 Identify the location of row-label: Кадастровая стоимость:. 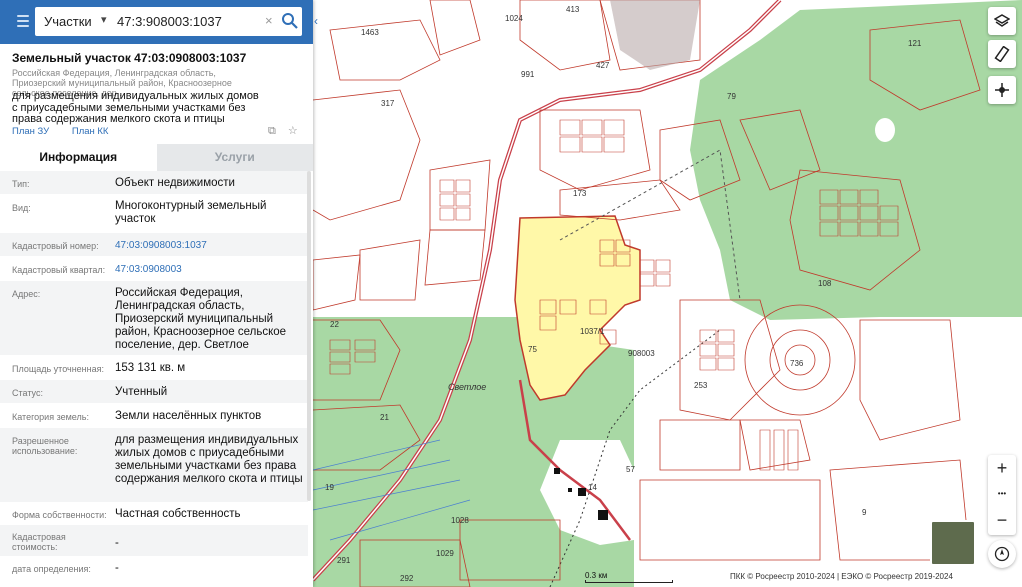
(39, 542).